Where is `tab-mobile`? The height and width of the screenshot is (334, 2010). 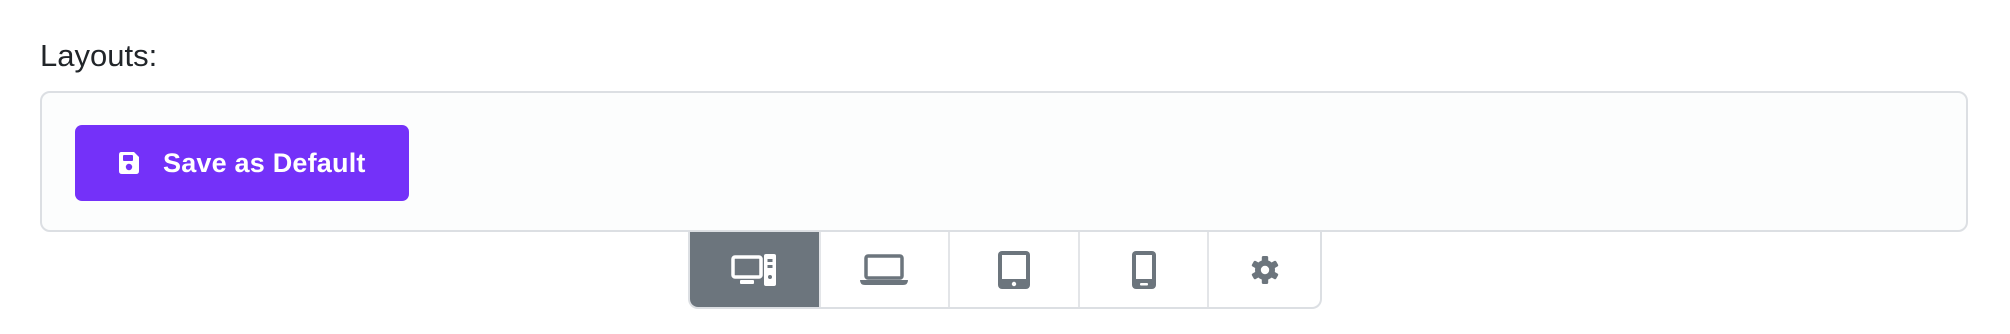 tab-mobile is located at coordinates (1145, 269).